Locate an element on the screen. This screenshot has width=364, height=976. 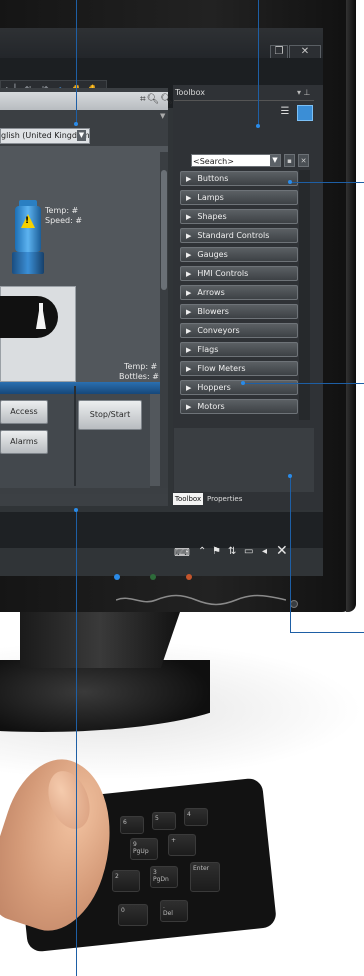
access-button: Access is located at coordinates (24, 412).